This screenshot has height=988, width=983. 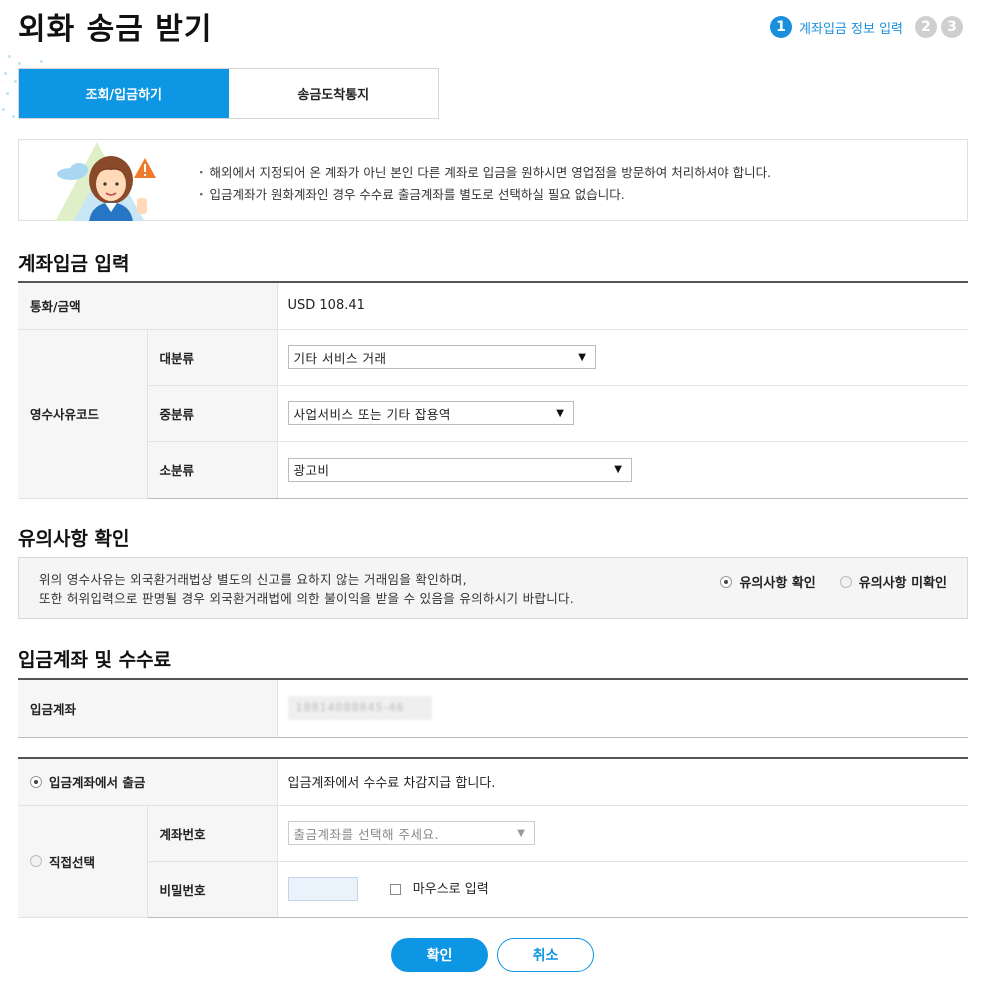 I want to click on mouse-input-label: 마우스로 입력, so click(x=450, y=889).